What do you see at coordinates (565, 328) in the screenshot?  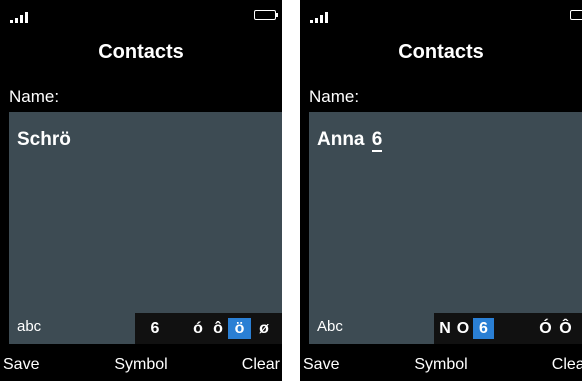 I see `candidate-item: Ô` at bounding box center [565, 328].